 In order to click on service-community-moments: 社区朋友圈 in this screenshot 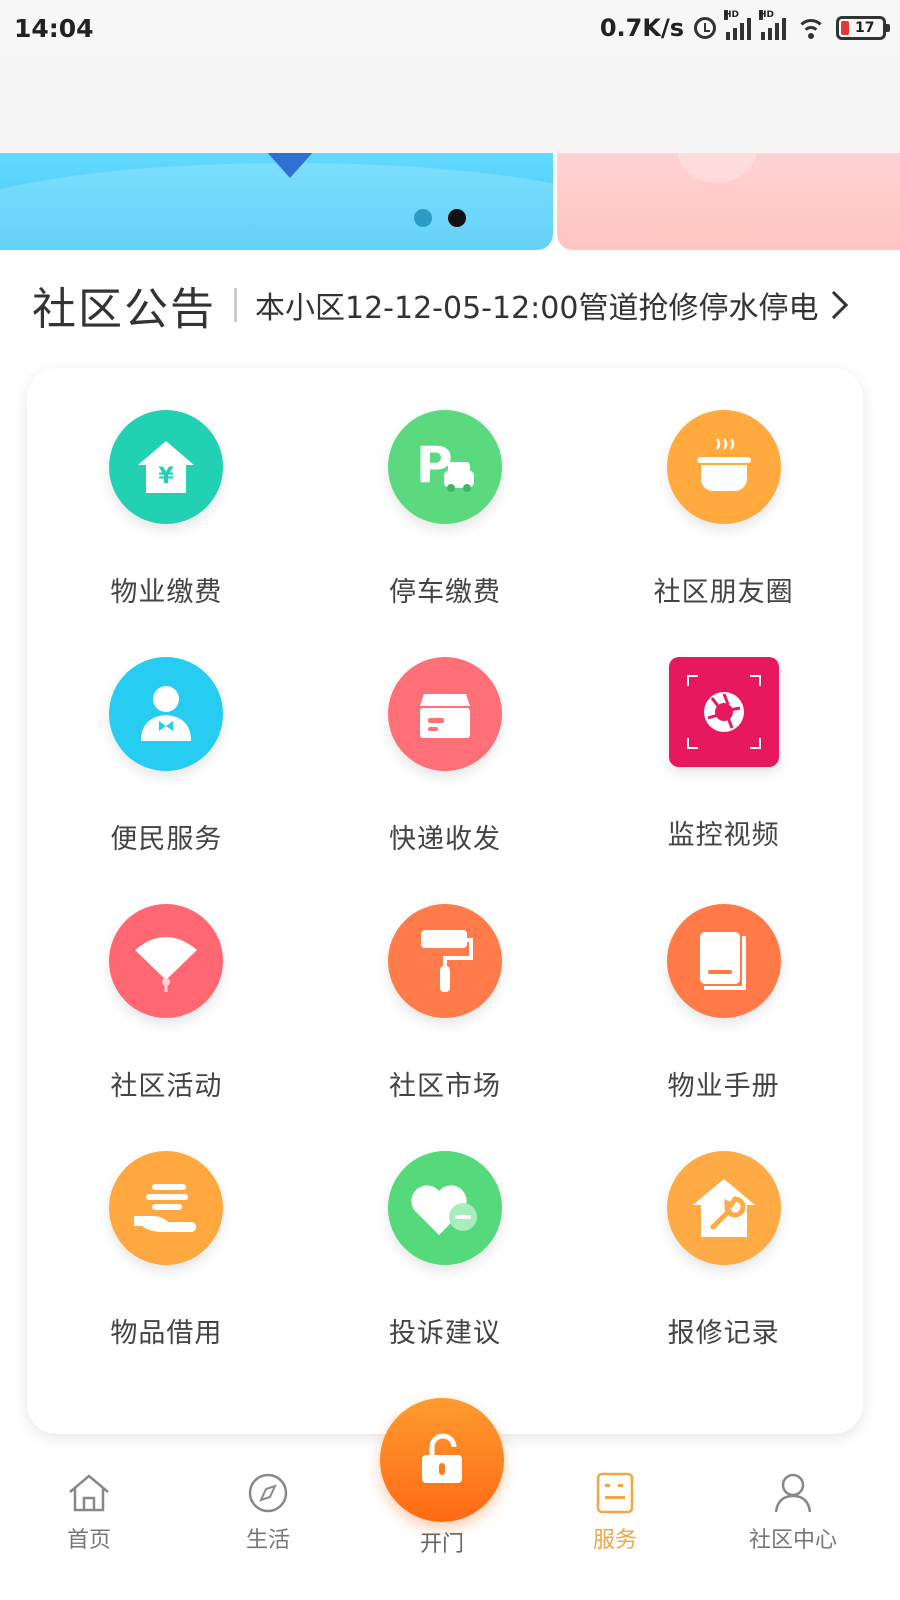, I will do `click(723, 533)`.